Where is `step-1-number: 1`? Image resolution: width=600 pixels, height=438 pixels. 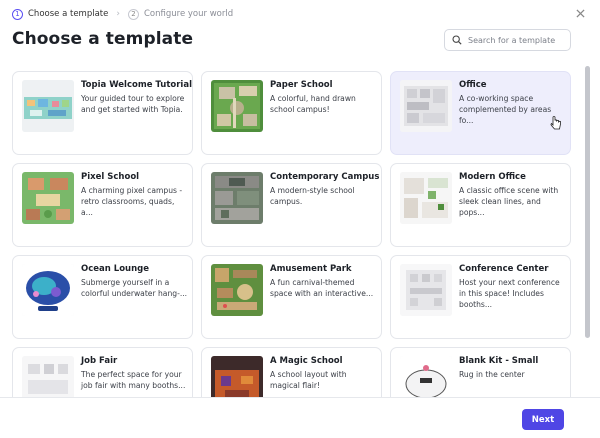 step-1-number: 1 is located at coordinates (17, 14).